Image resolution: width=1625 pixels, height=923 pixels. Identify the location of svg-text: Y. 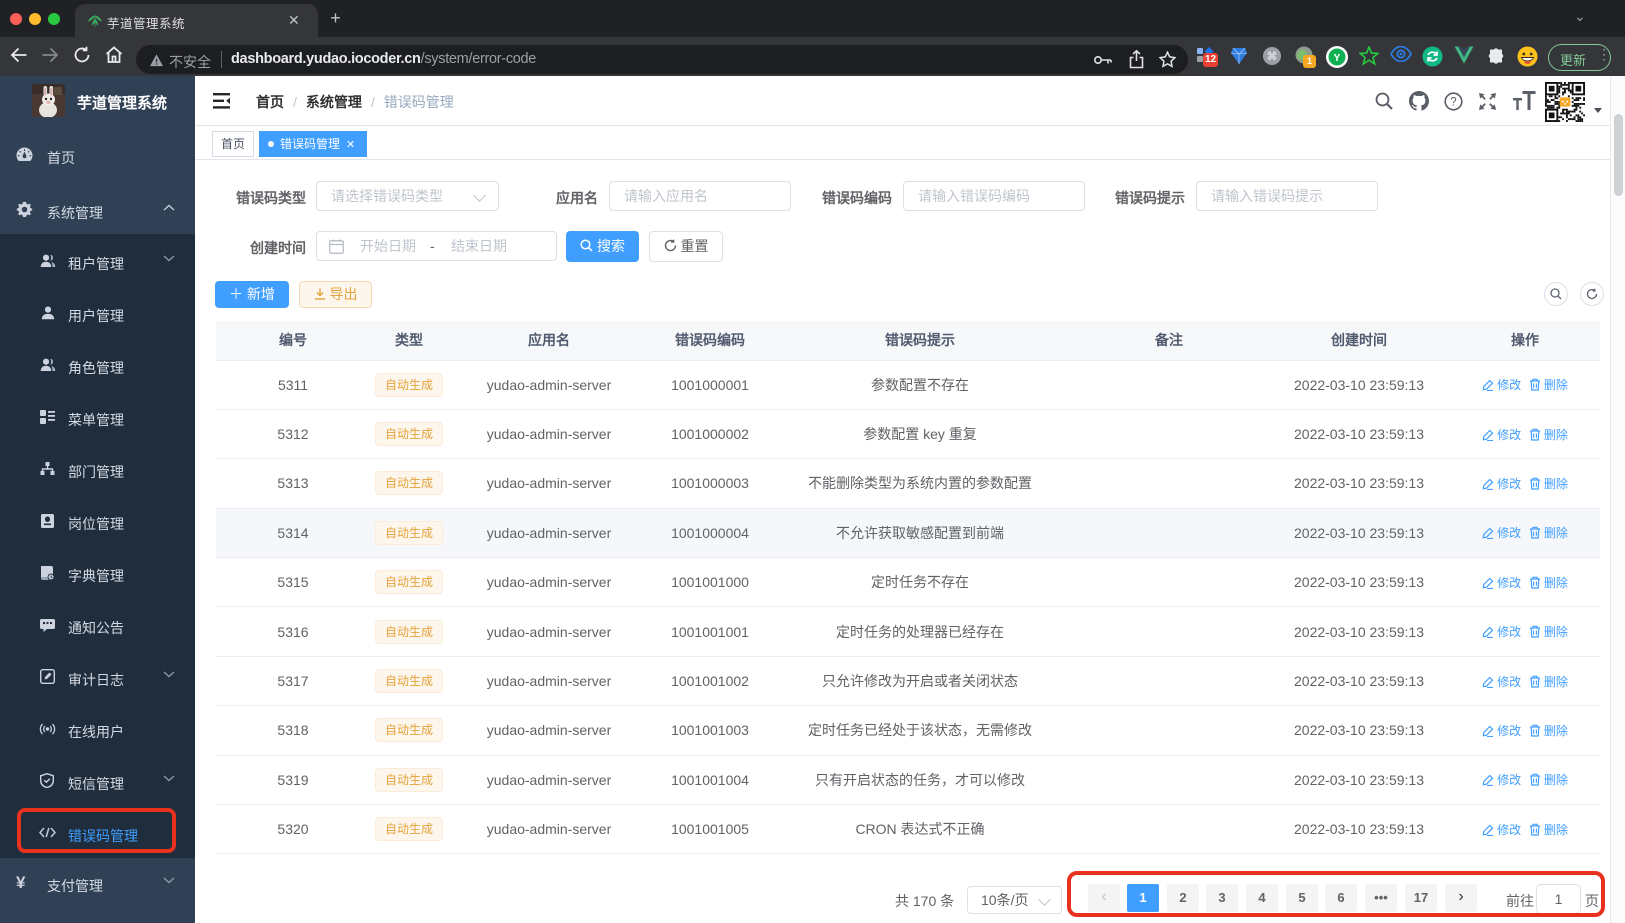
(1337, 58).